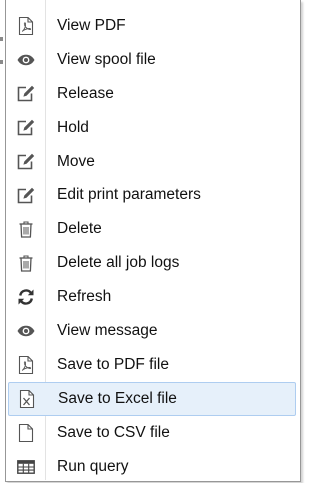 The height and width of the screenshot is (483, 320). I want to click on table-icon, so click(26, 467).